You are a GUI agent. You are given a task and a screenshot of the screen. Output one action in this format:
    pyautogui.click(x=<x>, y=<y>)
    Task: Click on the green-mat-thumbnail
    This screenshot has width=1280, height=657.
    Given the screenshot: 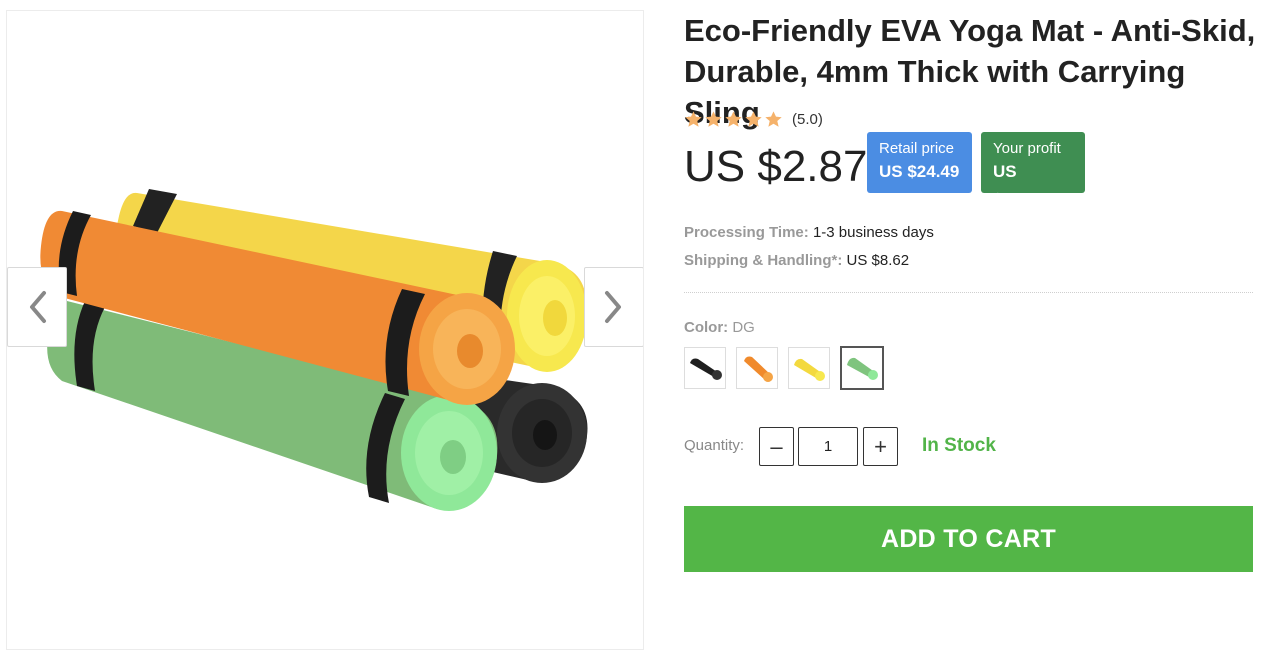 What is the action you would take?
    pyautogui.click(x=862, y=368)
    